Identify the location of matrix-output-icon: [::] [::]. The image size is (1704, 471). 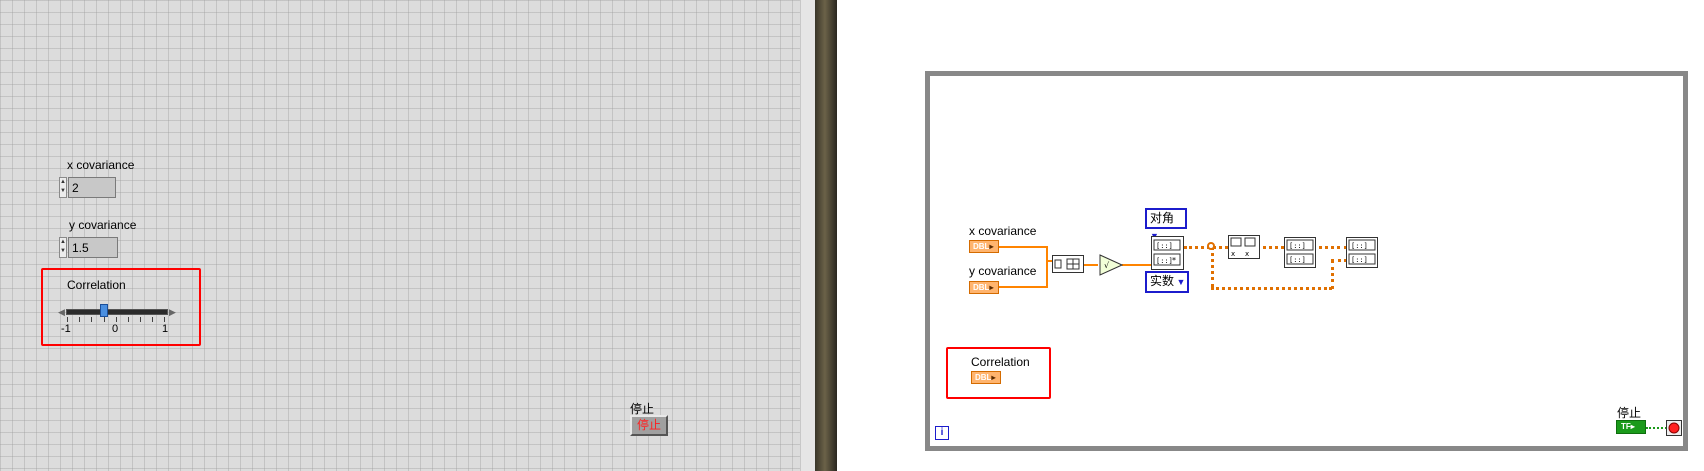
(1362, 252).